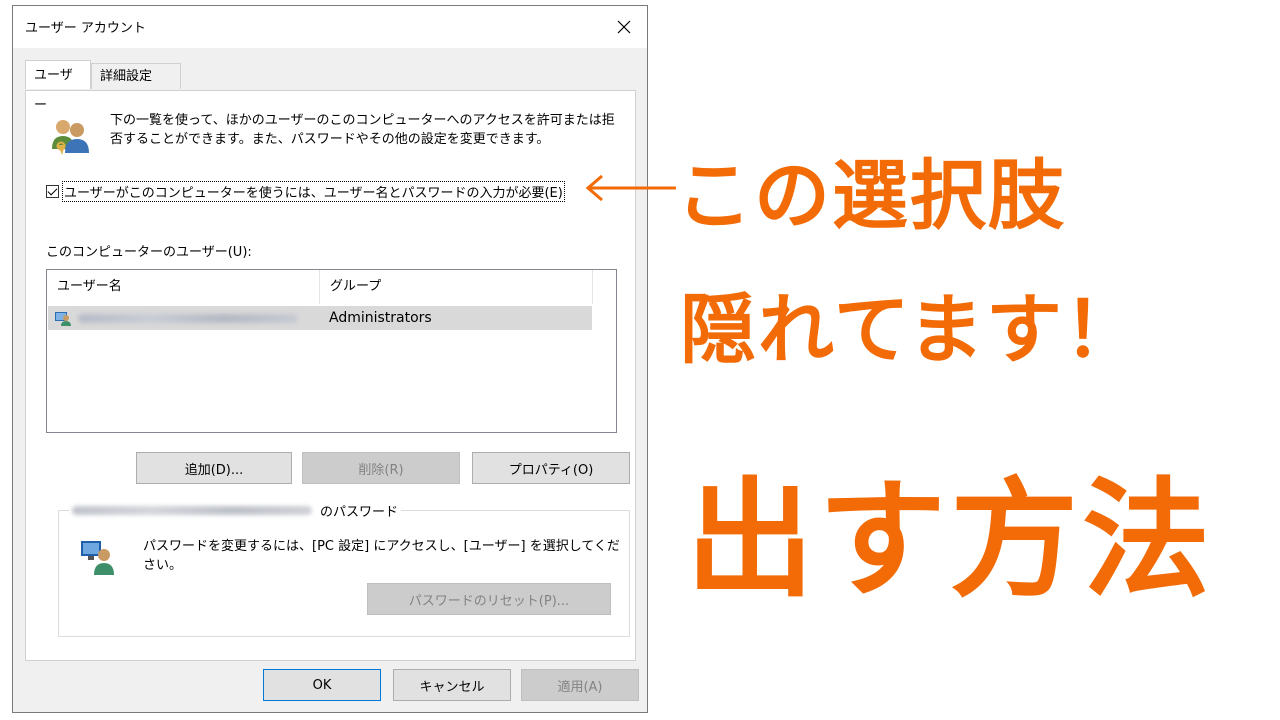 Image resolution: width=1280 pixels, height=720 pixels. Describe the element at coordinates (381, 468) in the screenshot. I see `remove-button: 削除(R)` at that location.